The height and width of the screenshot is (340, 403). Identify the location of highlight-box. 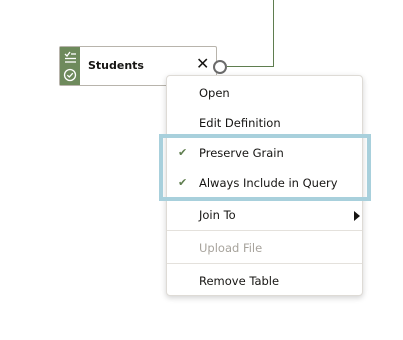
(265, 167).